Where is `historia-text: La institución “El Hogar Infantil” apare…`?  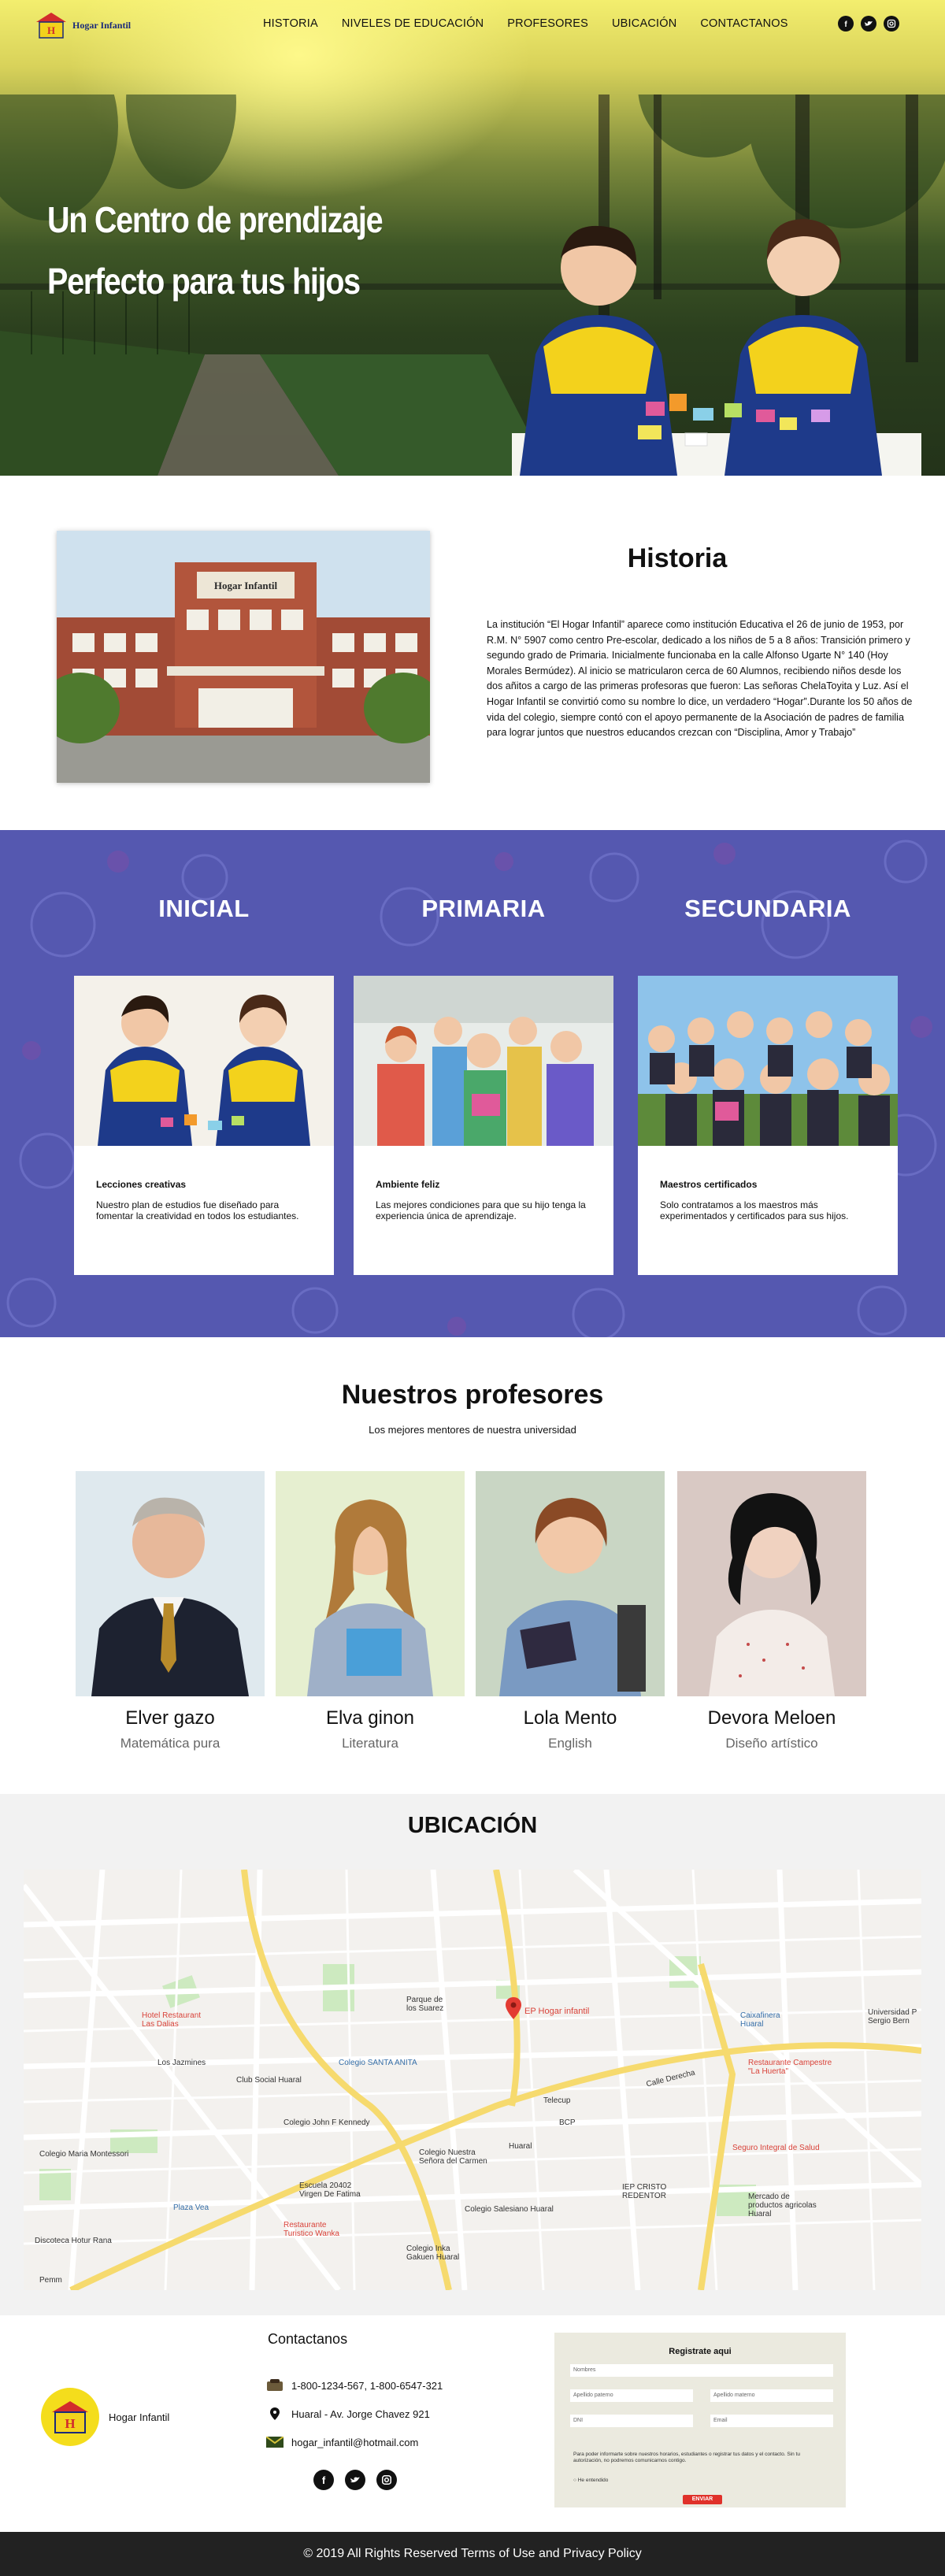 historia-text: La institución “El Hogar Infantil” apare… is located at coordinates (700, 679).